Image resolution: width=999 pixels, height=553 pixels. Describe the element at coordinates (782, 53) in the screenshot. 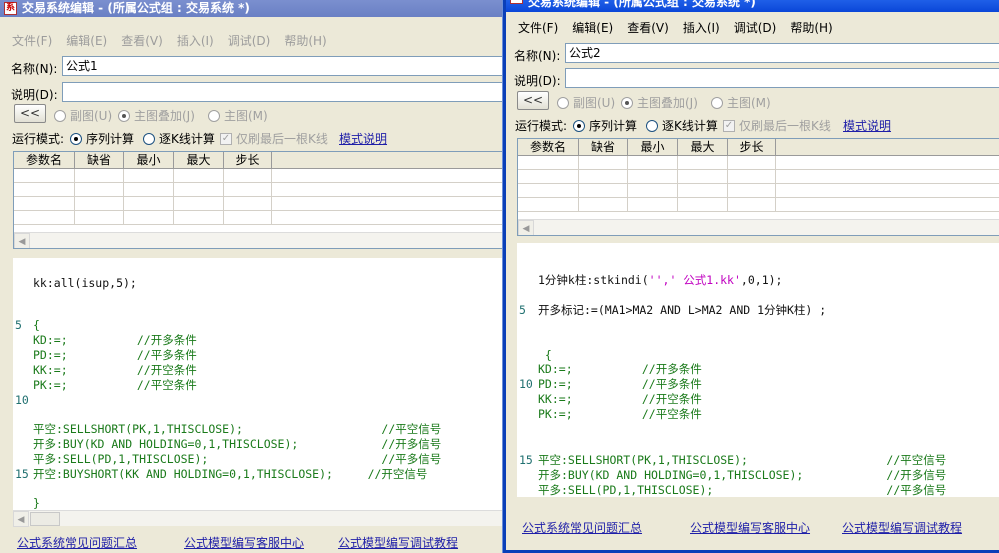

I see `name-field: 公式2` at that location.